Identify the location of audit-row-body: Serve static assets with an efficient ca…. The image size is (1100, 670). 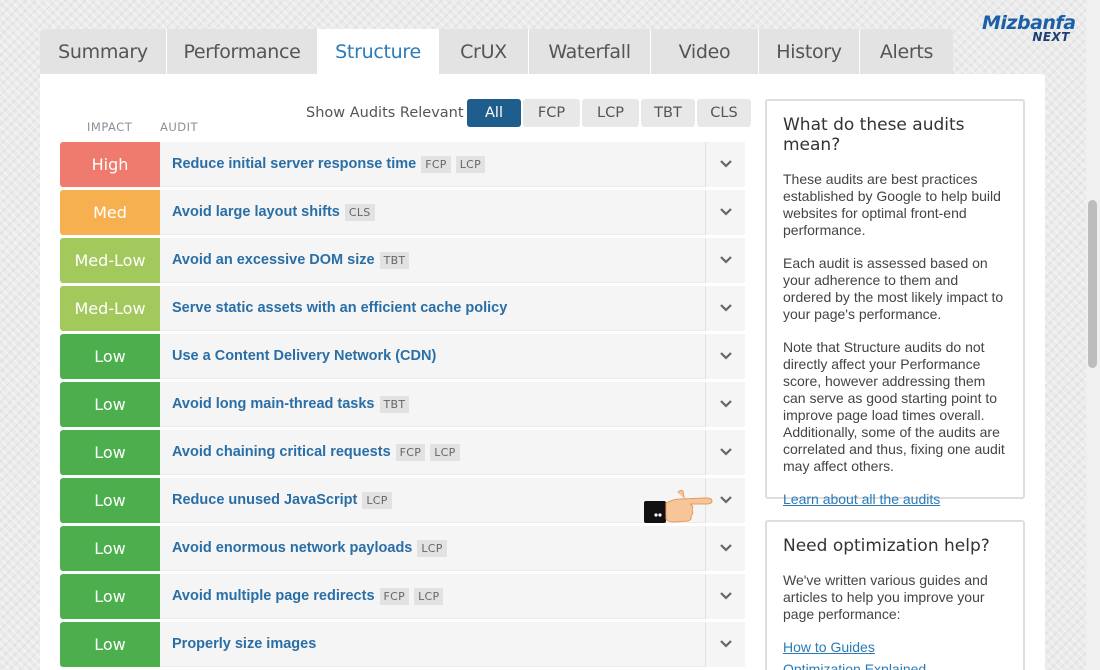
(452, 308).